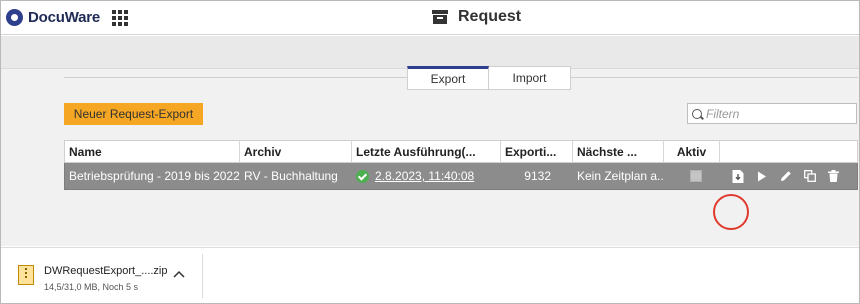 The image size is (860, 304). Describe the element at coordinates (692, 151) in the screenshot. I see `column-header-aktiv: Aktiv` at that location.